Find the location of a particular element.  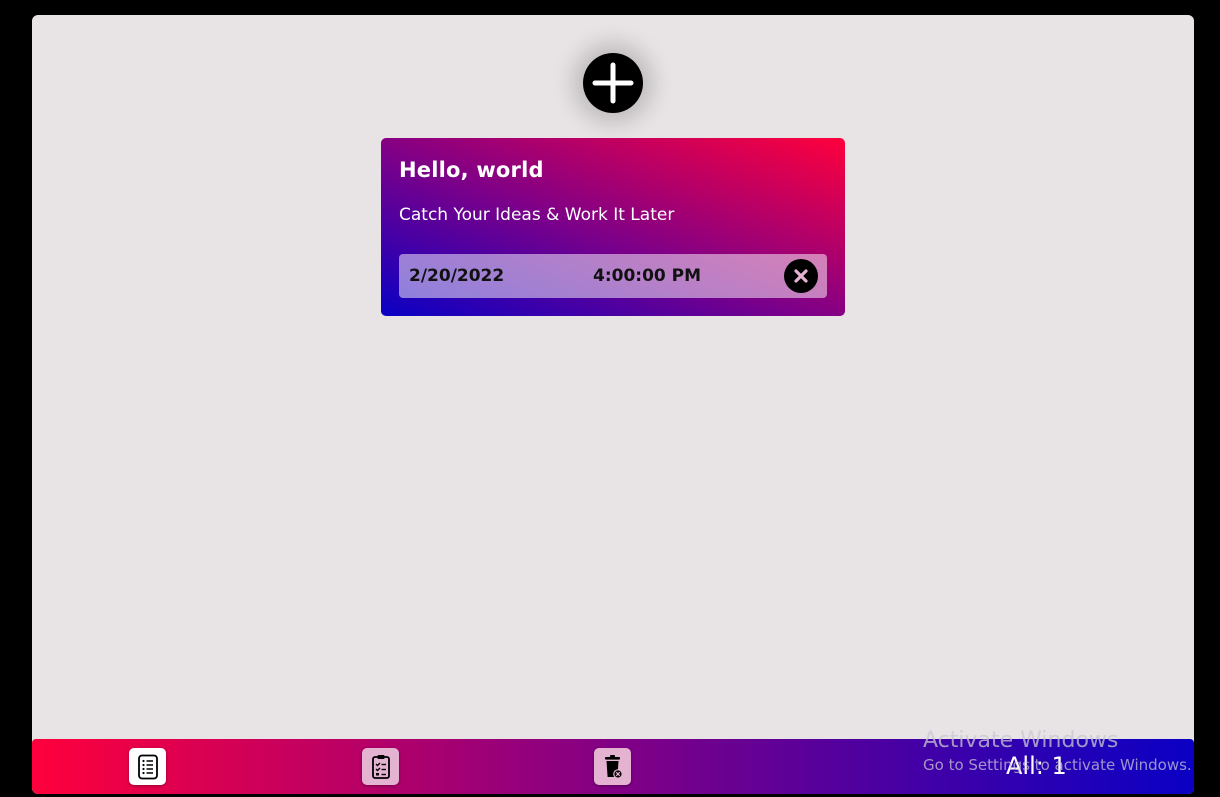

trash-notes-button is located at coordinates (612, 766).